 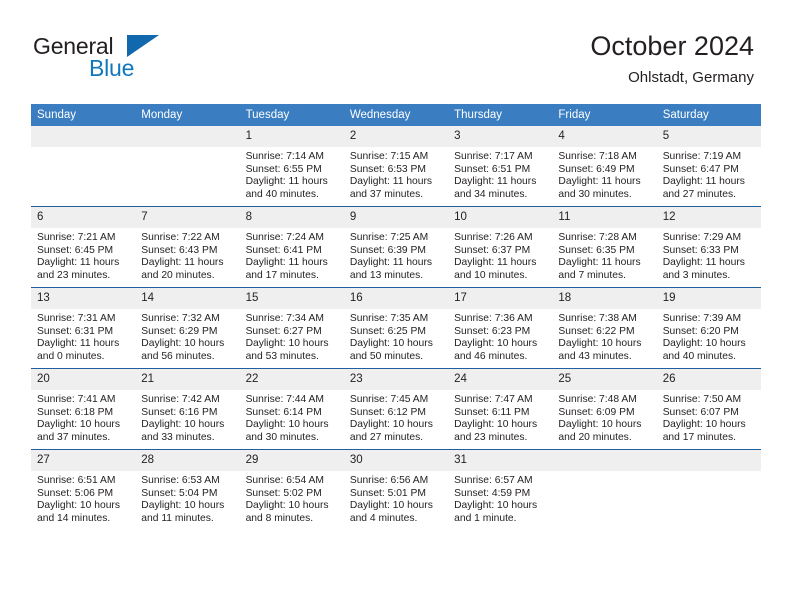 I want to click on brand-logo: General Blue, so click(x=148, y=60).